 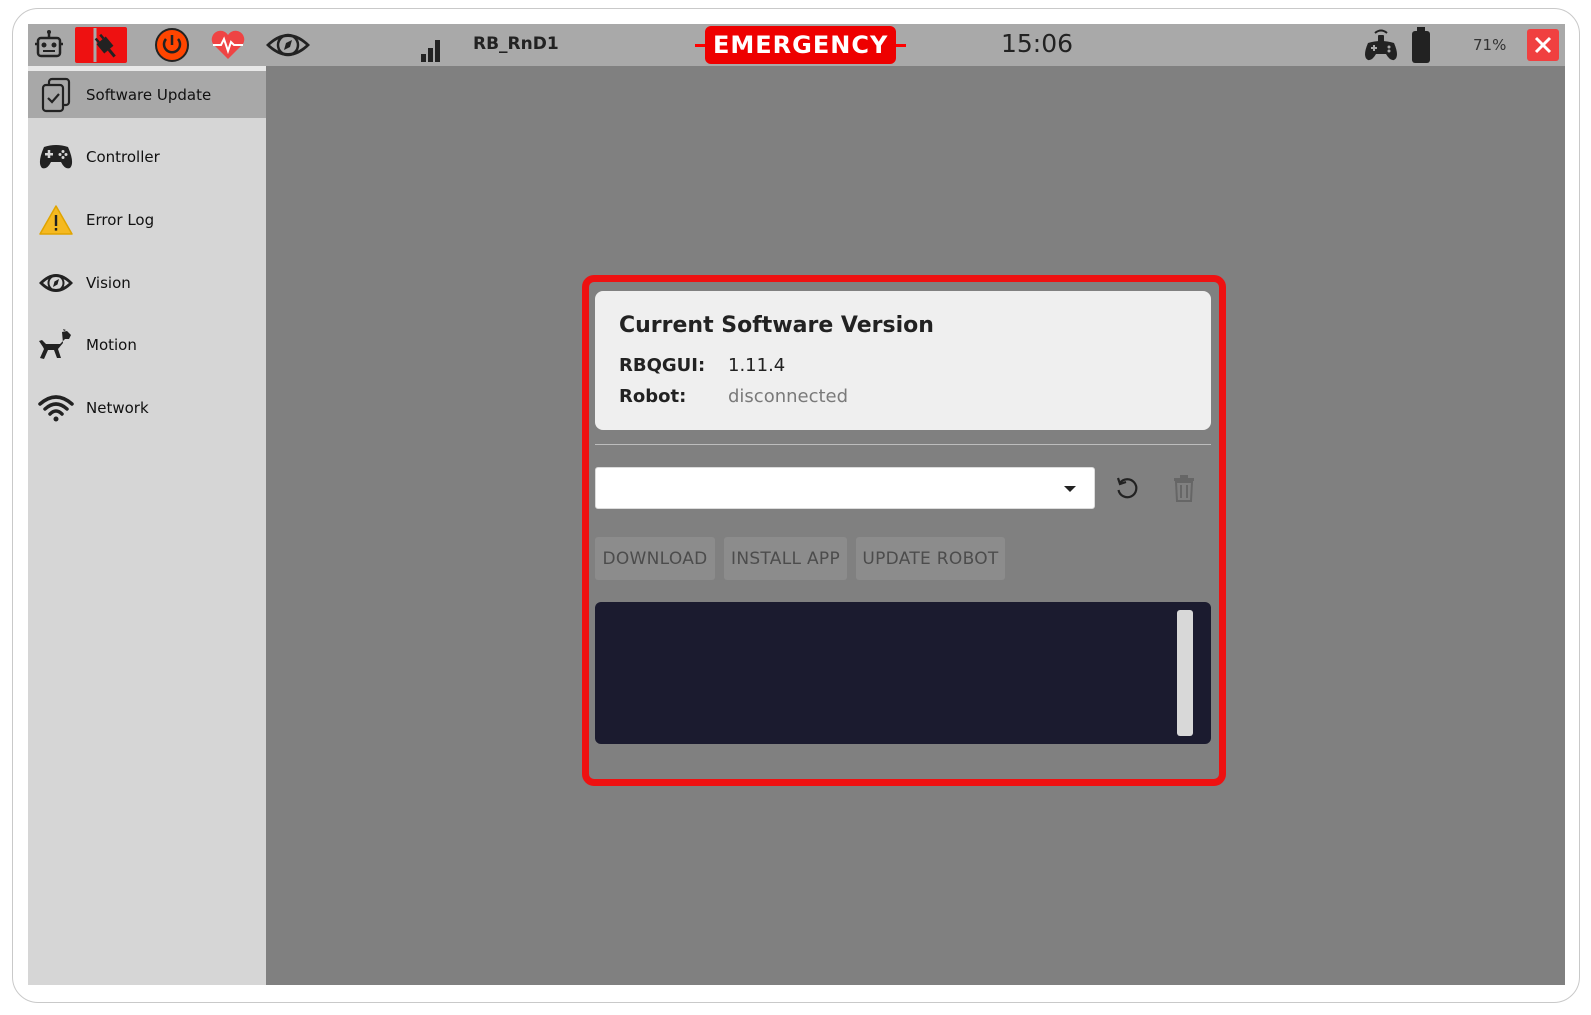 I want to click on sidebar-item-label: Controller, so click(x=123, y=157).